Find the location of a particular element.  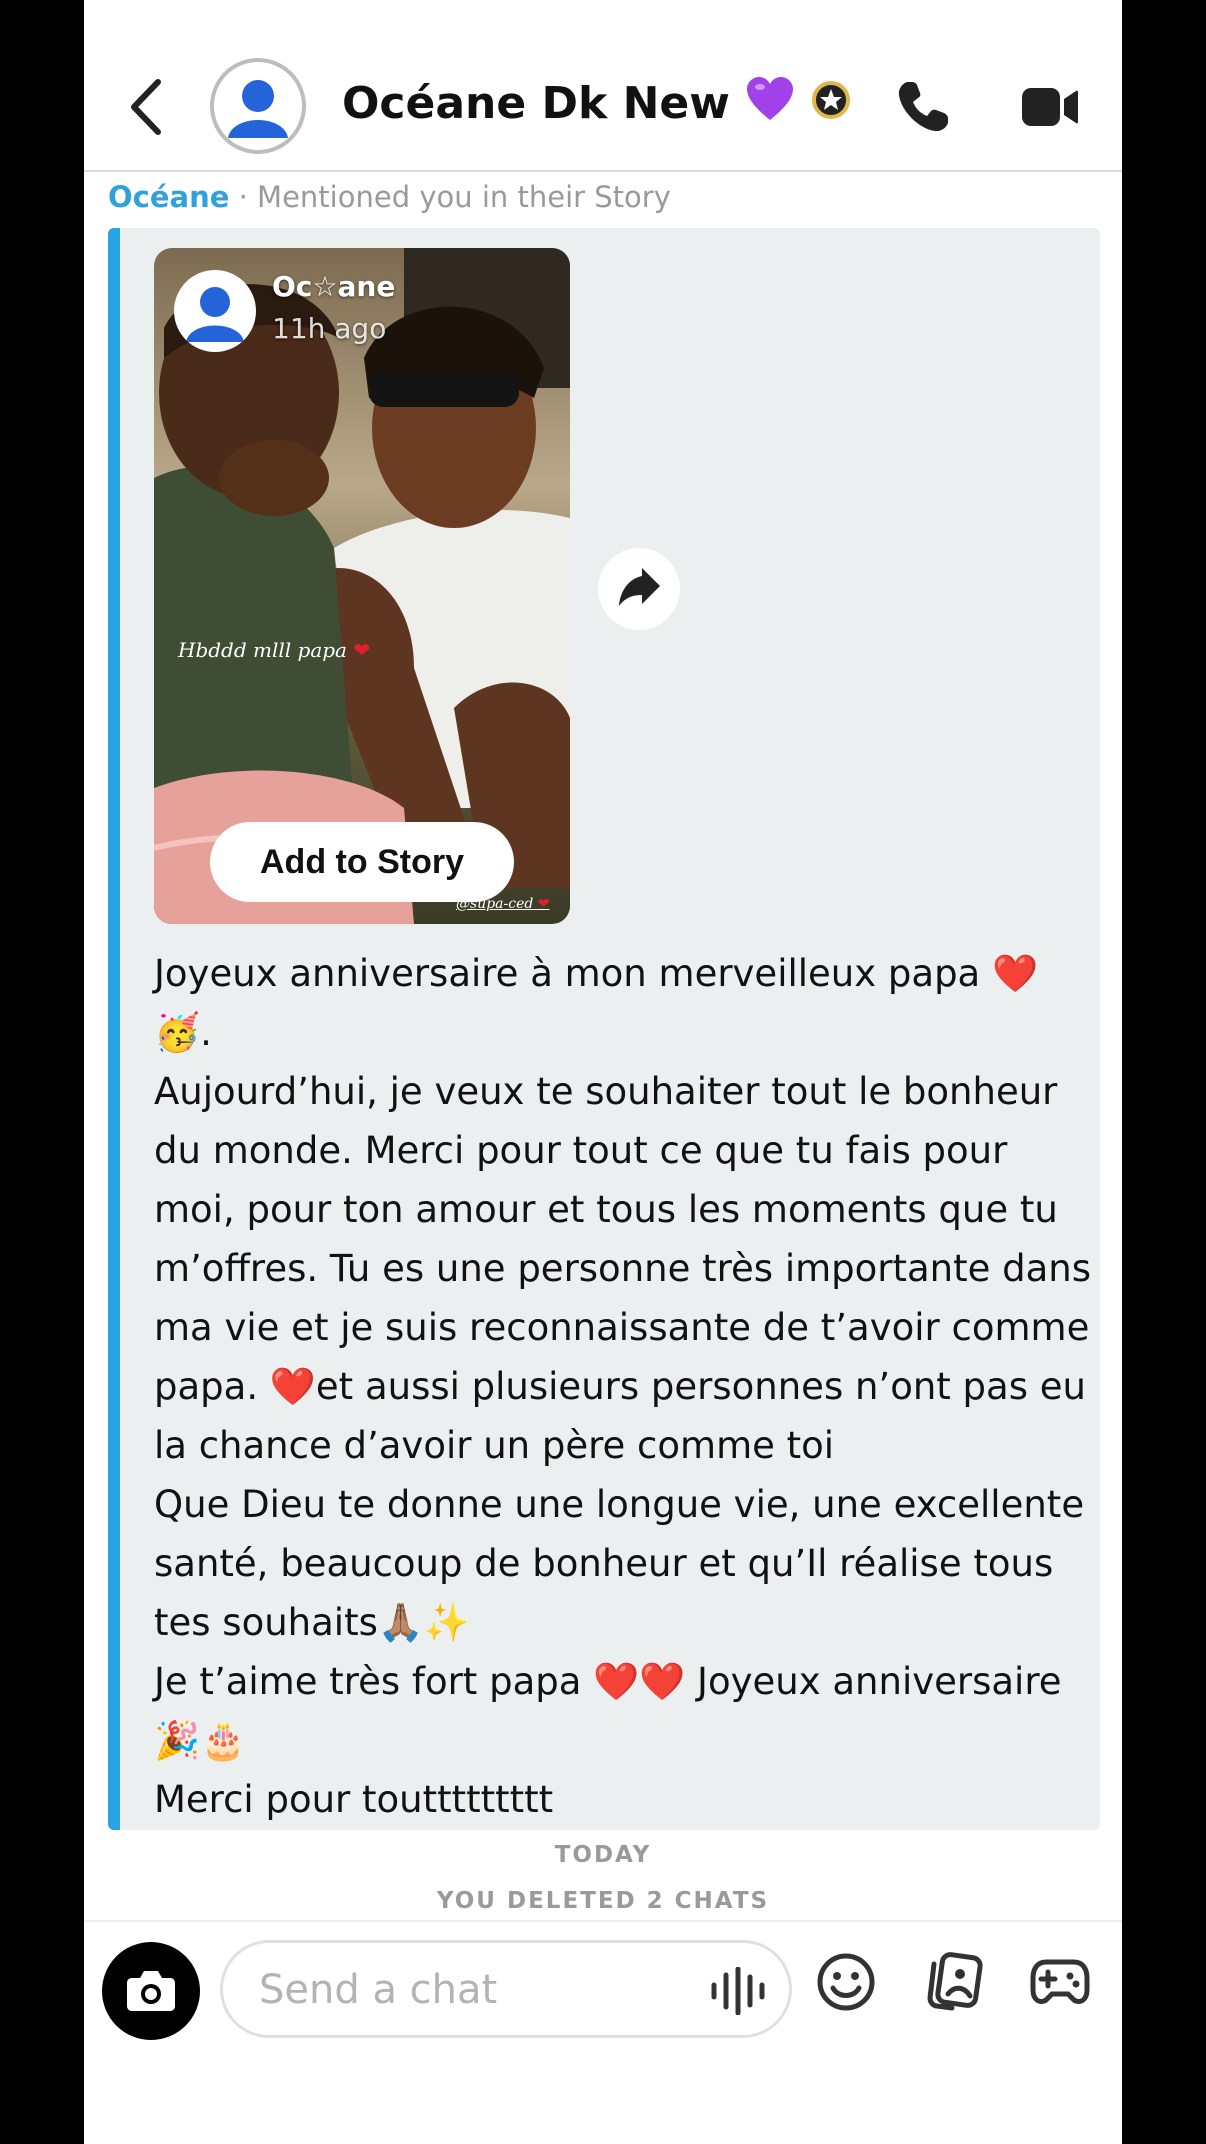

phone-icon is located at coordinates (923, 107).